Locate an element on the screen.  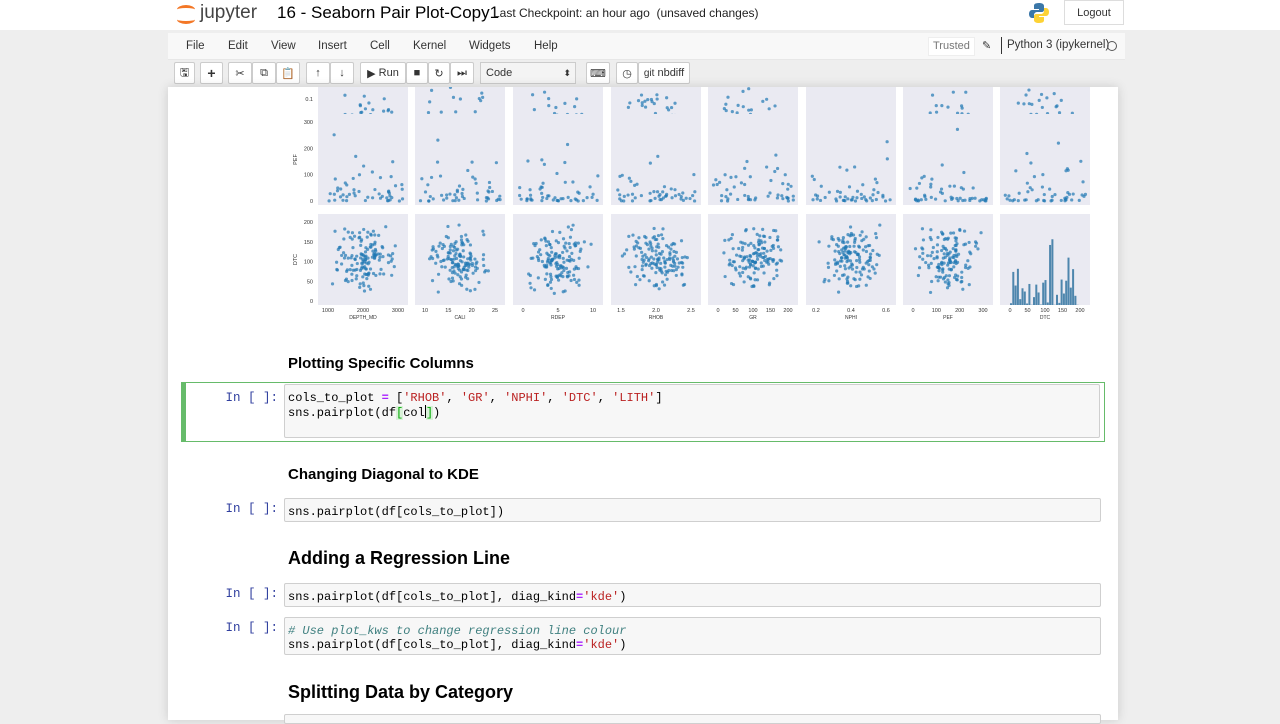
x-tick-label: 0 is located at coordinates (522, 311).